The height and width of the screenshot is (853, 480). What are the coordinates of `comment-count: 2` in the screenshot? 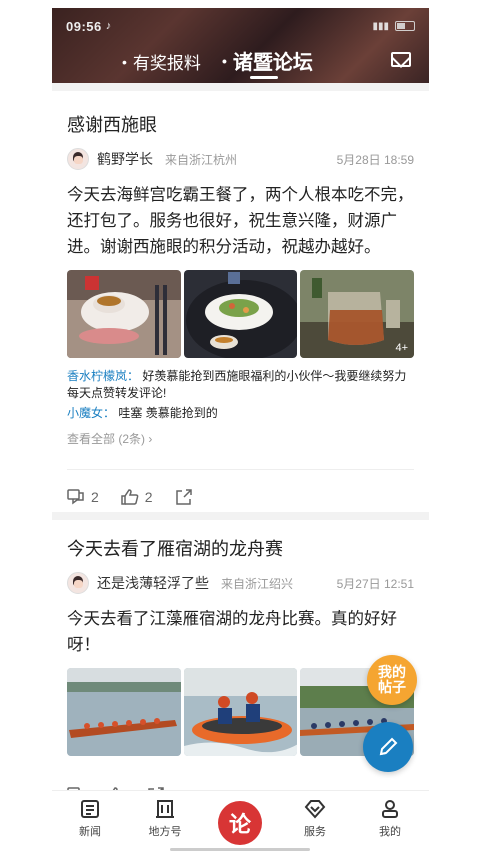 It's located at (95, 497).